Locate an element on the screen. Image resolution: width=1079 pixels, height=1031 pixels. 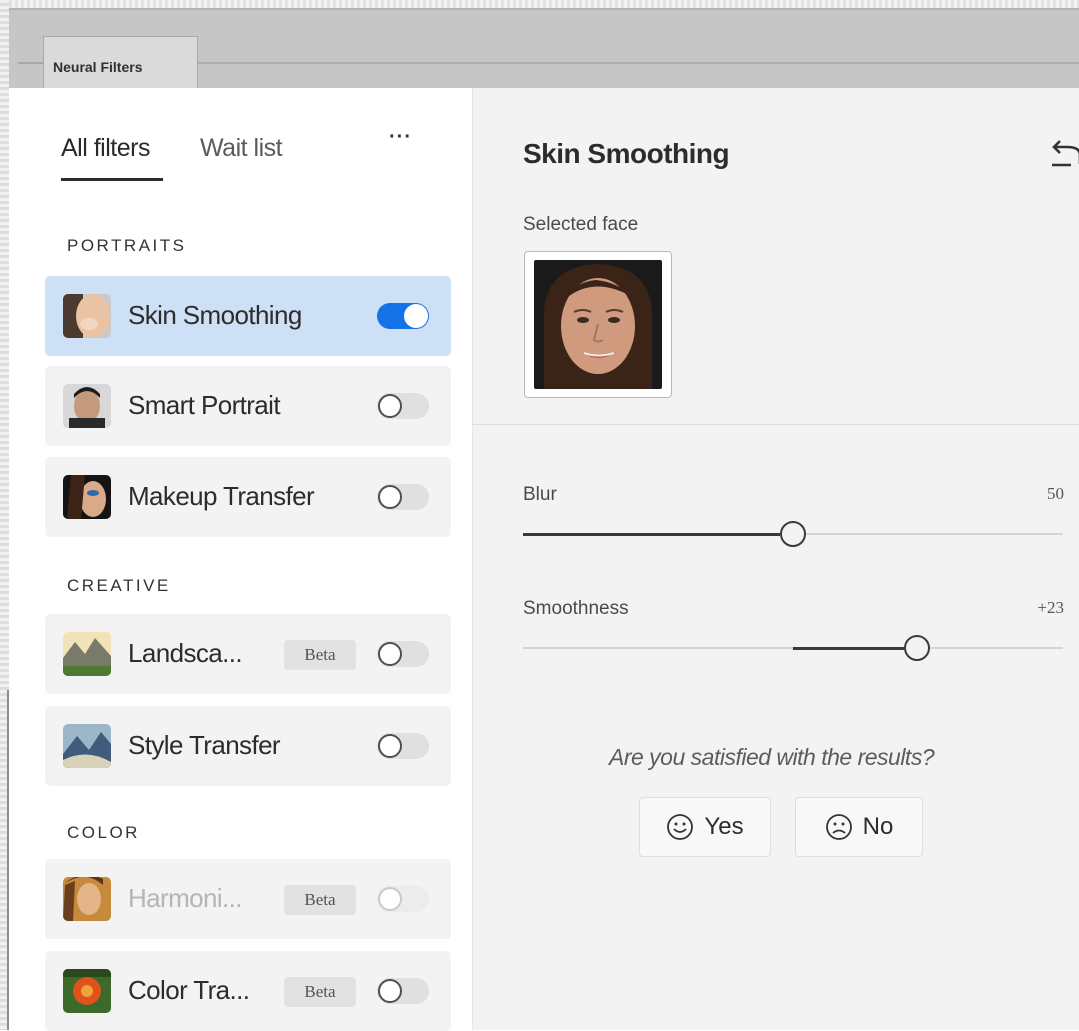
tab-neural-filters: Neural Filters is located at coordinates (120, 66).